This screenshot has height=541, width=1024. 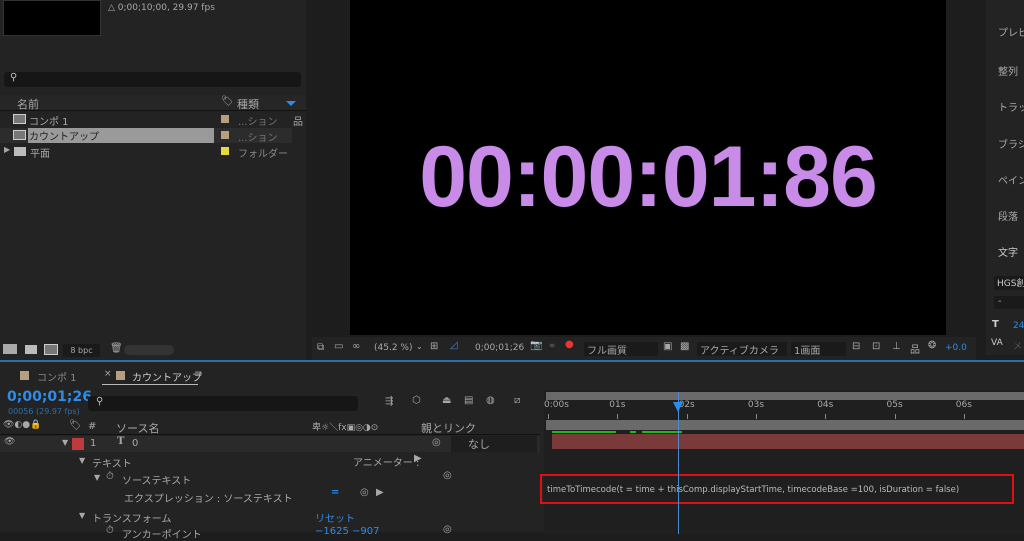 I want to click on comp-flowchart-icon: ⊥, so click(x=896, y=346).